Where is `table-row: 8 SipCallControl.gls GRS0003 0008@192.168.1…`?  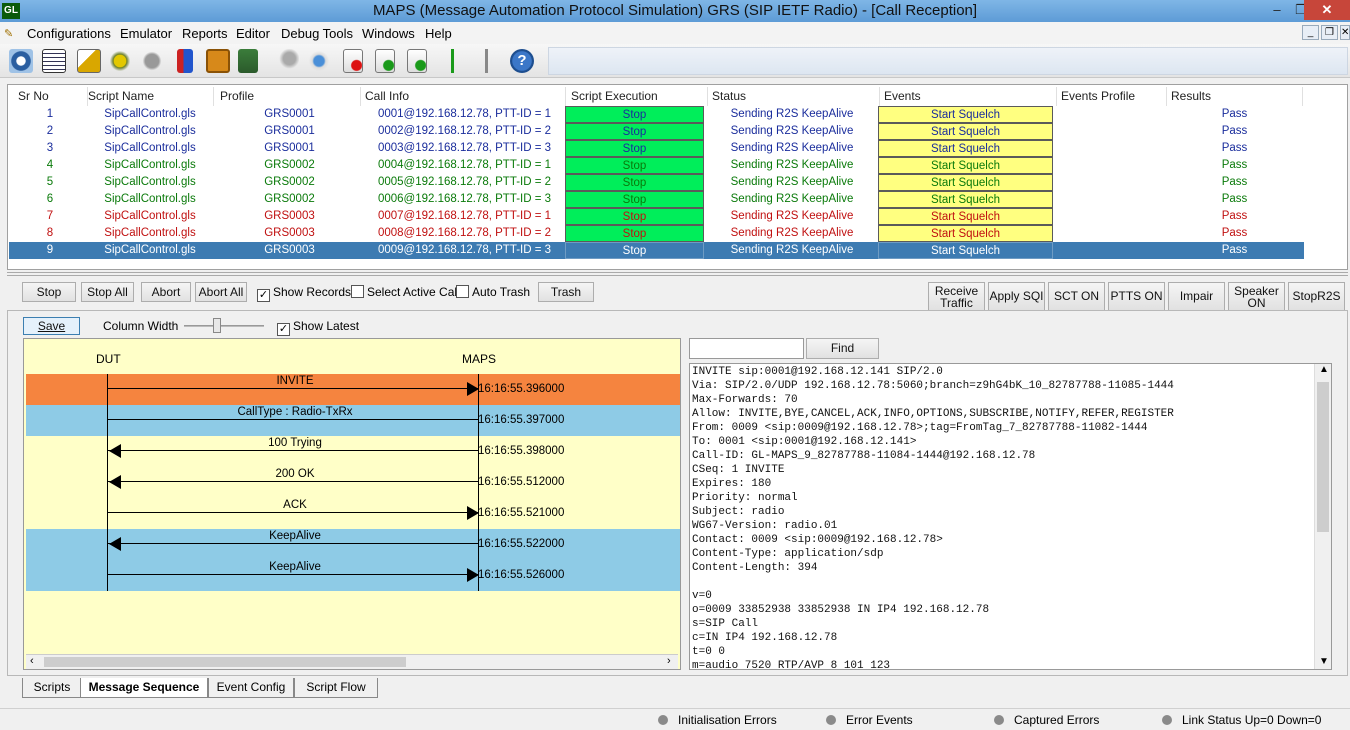 table-row: 8 SipCallControl.gls GRS0003 0008@192.168.1… is located at coordinates (656, 233).